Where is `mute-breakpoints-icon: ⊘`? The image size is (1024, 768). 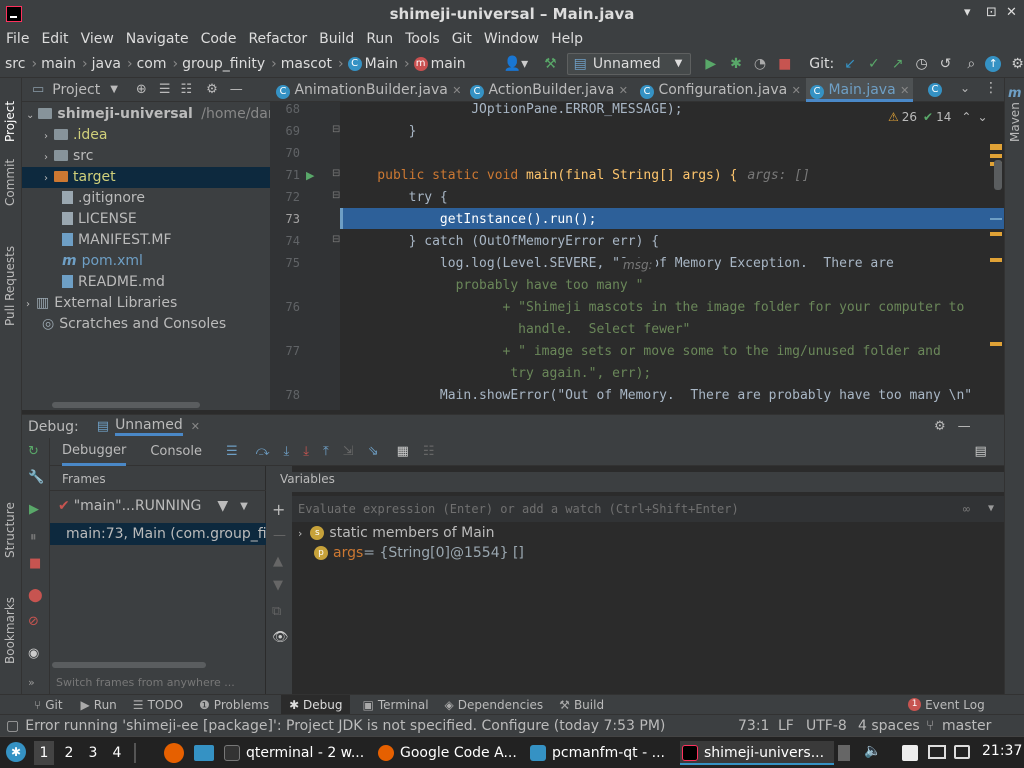
mute-breakpoints-icon: ⊘ is located at coordinates (33, 621).